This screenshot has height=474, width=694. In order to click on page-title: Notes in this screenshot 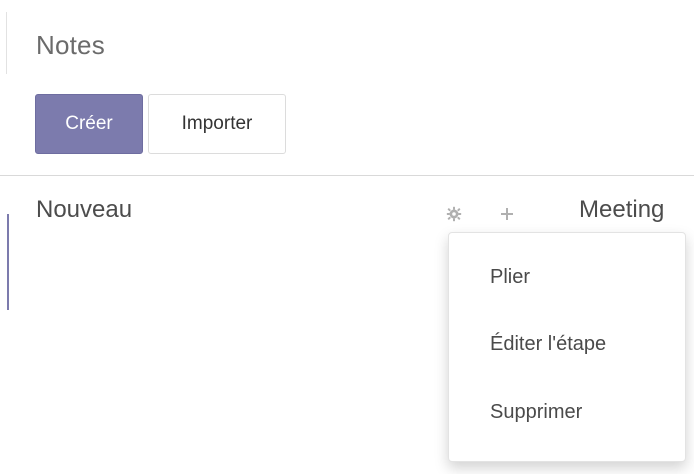, I will do `click(70, 45)`.